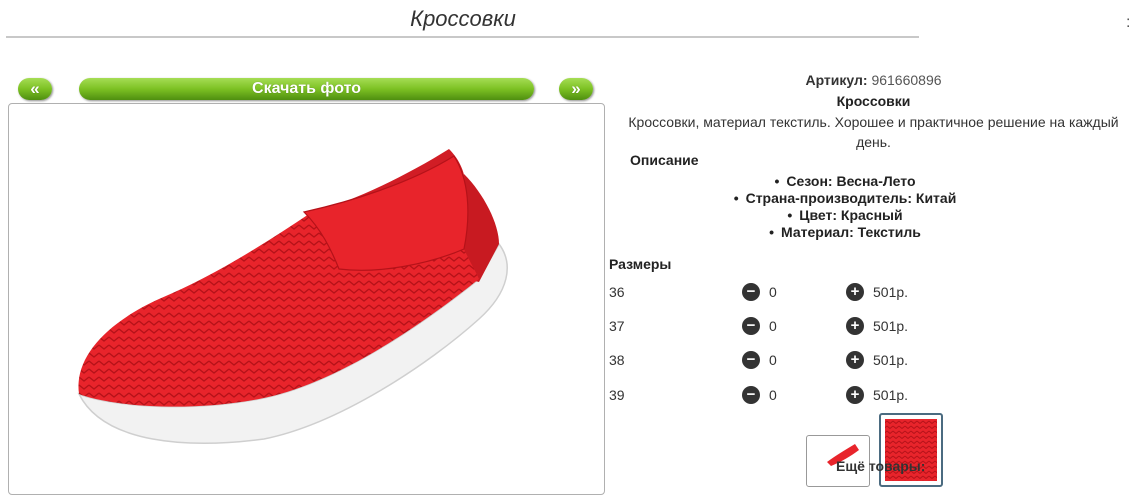 The image size is (1132, 495). What do you see at coordinates (845, 181) in the screenshot?
I see `feature-item: Сезон: Весна-Лето` at bounding box center [845, 181].